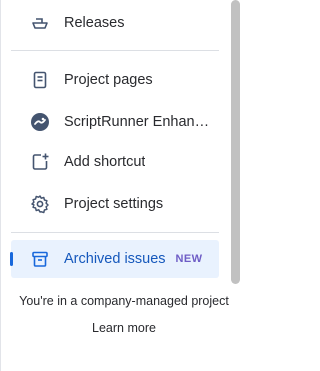 The height and width of the screenshot is (371, 320). What do you see at coordinates (40, 162) in the screenshot?
I see `add-shortcut-icon` at bounding box center [40, 162].